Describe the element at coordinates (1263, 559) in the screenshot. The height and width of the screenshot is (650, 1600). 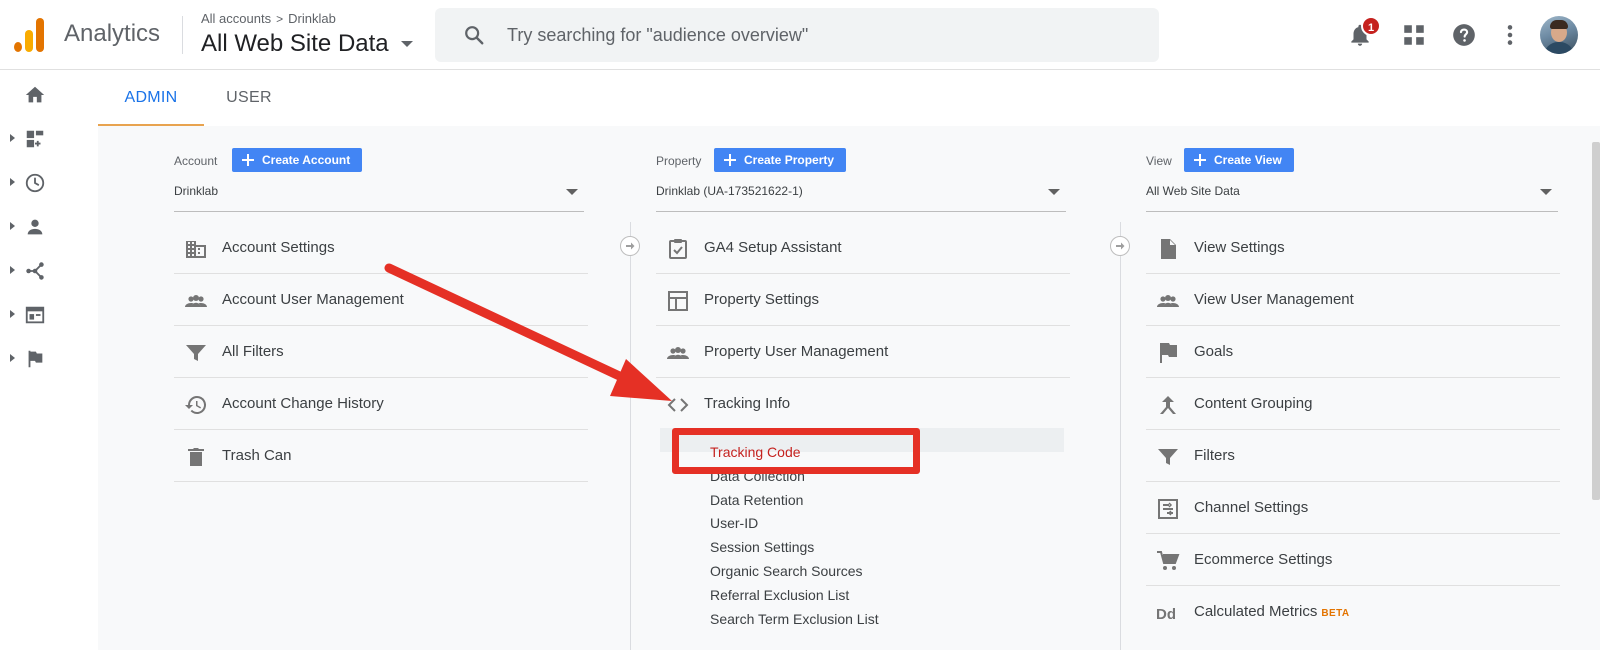
I see `ecommerce-settings-label: Ecommerce Settings` at that location.